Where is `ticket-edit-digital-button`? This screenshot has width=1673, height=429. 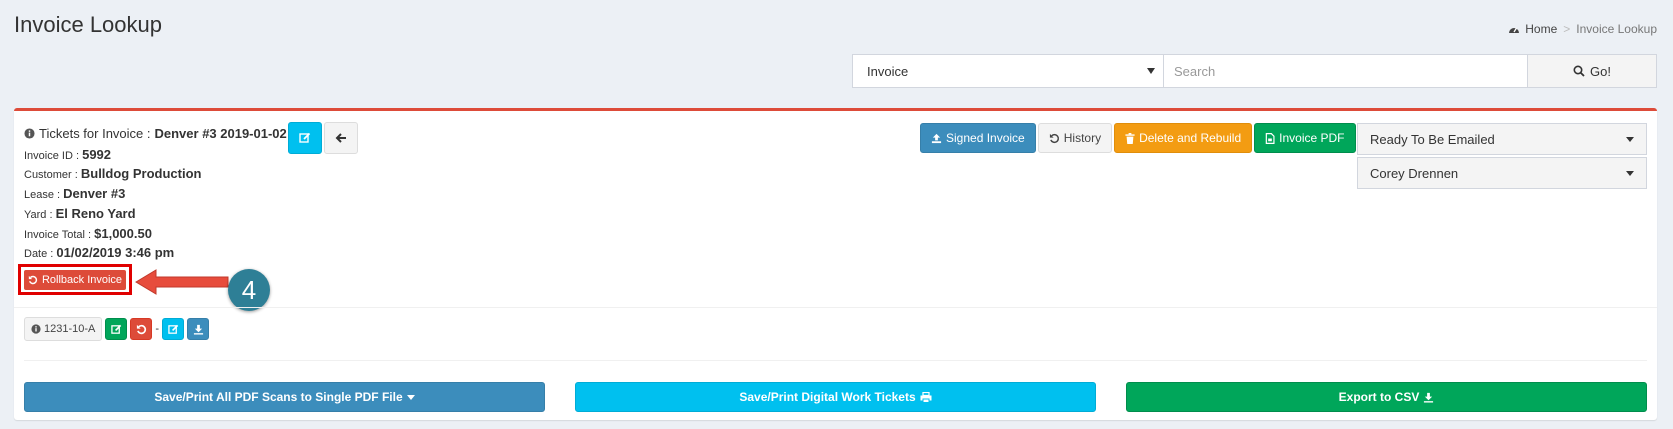 ticket-edit-digital-button is located at coordinates (173, 329).